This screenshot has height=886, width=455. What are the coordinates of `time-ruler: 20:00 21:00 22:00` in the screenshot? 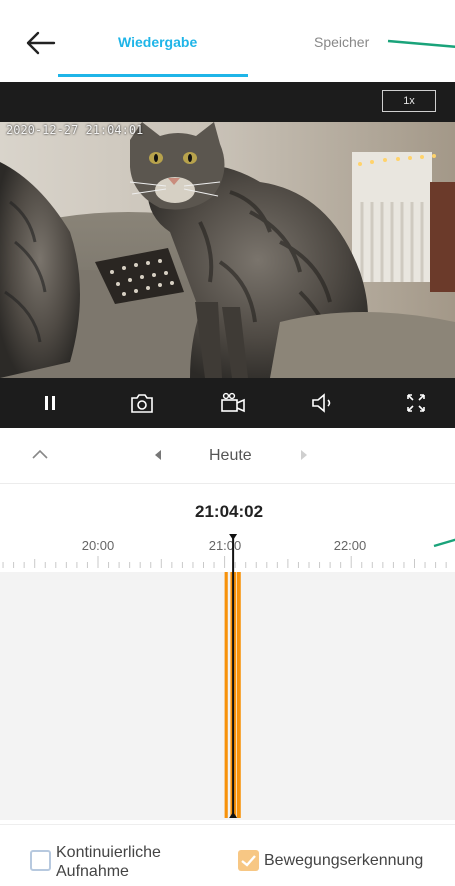 It's located at (227, 553).